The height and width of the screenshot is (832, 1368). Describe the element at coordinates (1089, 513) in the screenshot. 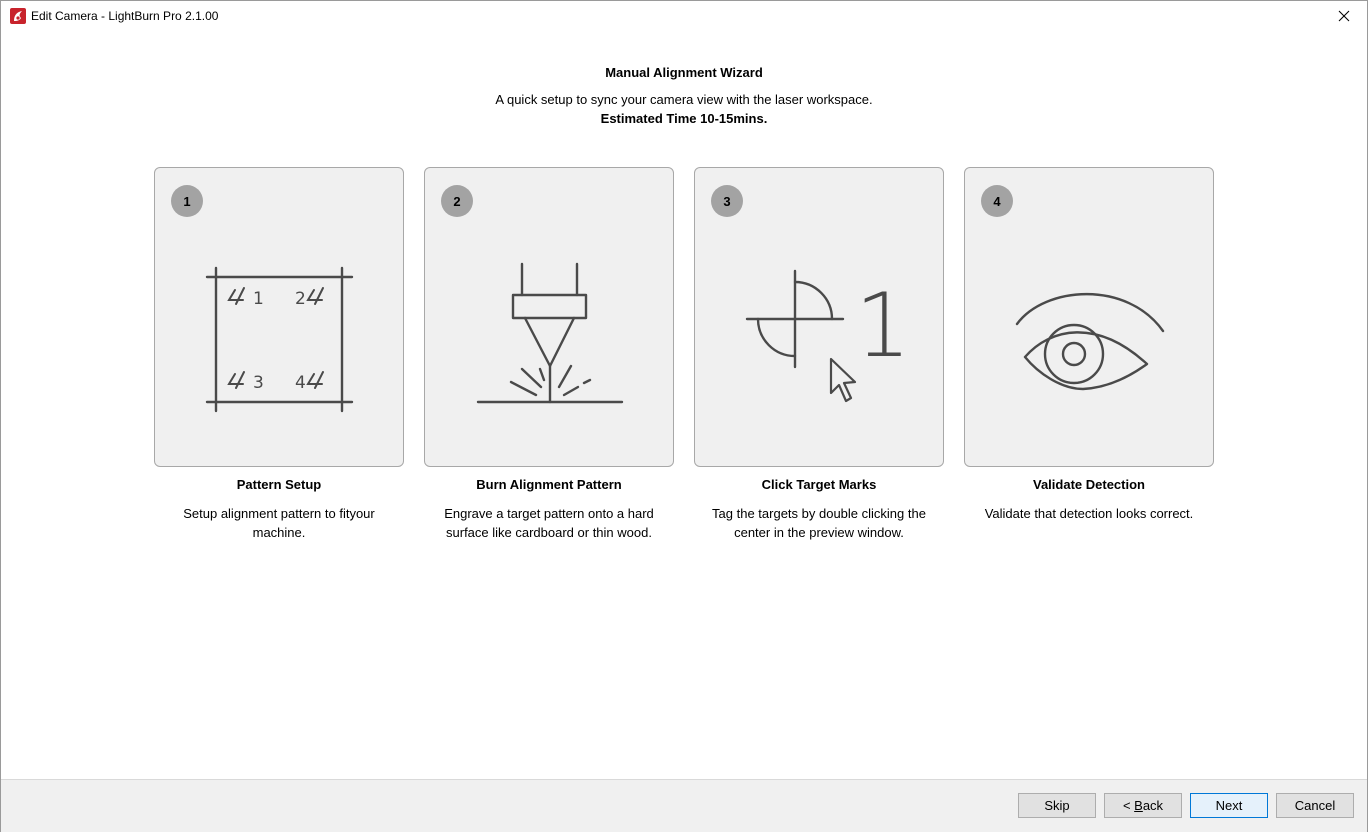

I see `step-description: Validate that detection looks correct.` at that location.